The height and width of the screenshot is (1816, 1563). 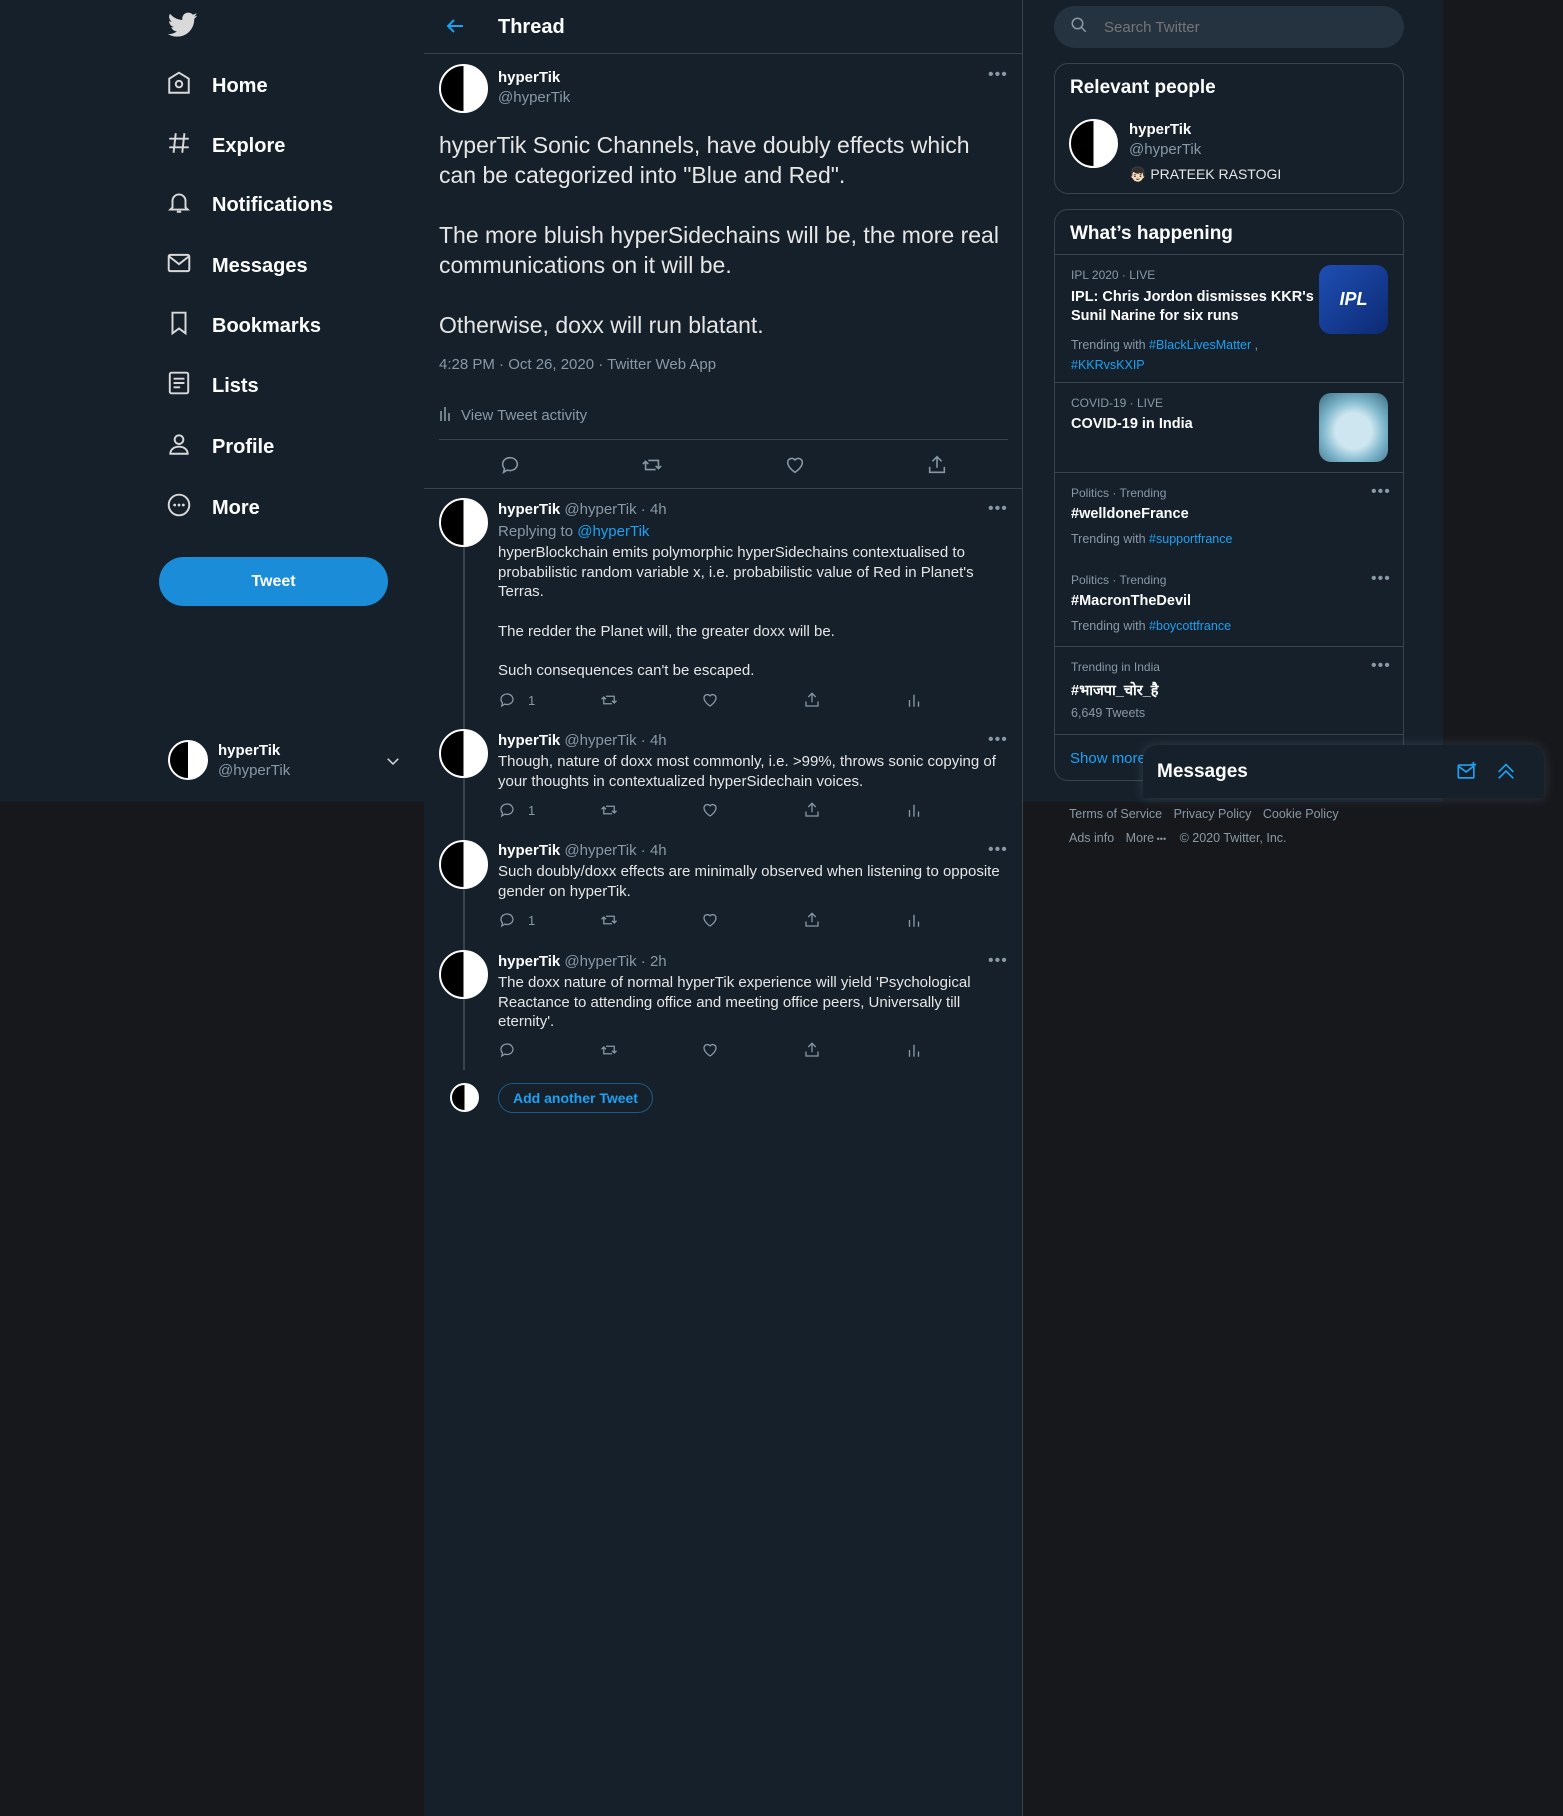 I want to click on trend-with: Trending with #supportfrance, so click(x=1151, y=539).